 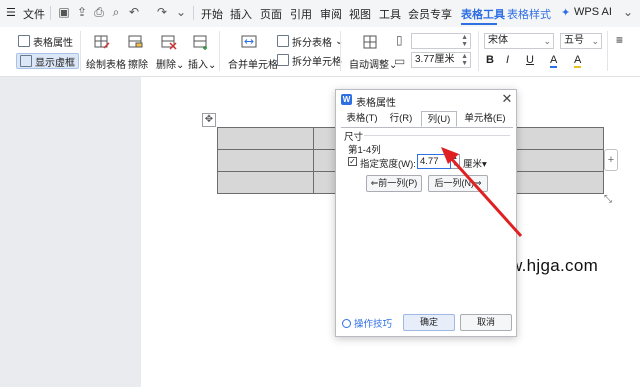 I want to click on menu-separator, so click(x=193, y=13).